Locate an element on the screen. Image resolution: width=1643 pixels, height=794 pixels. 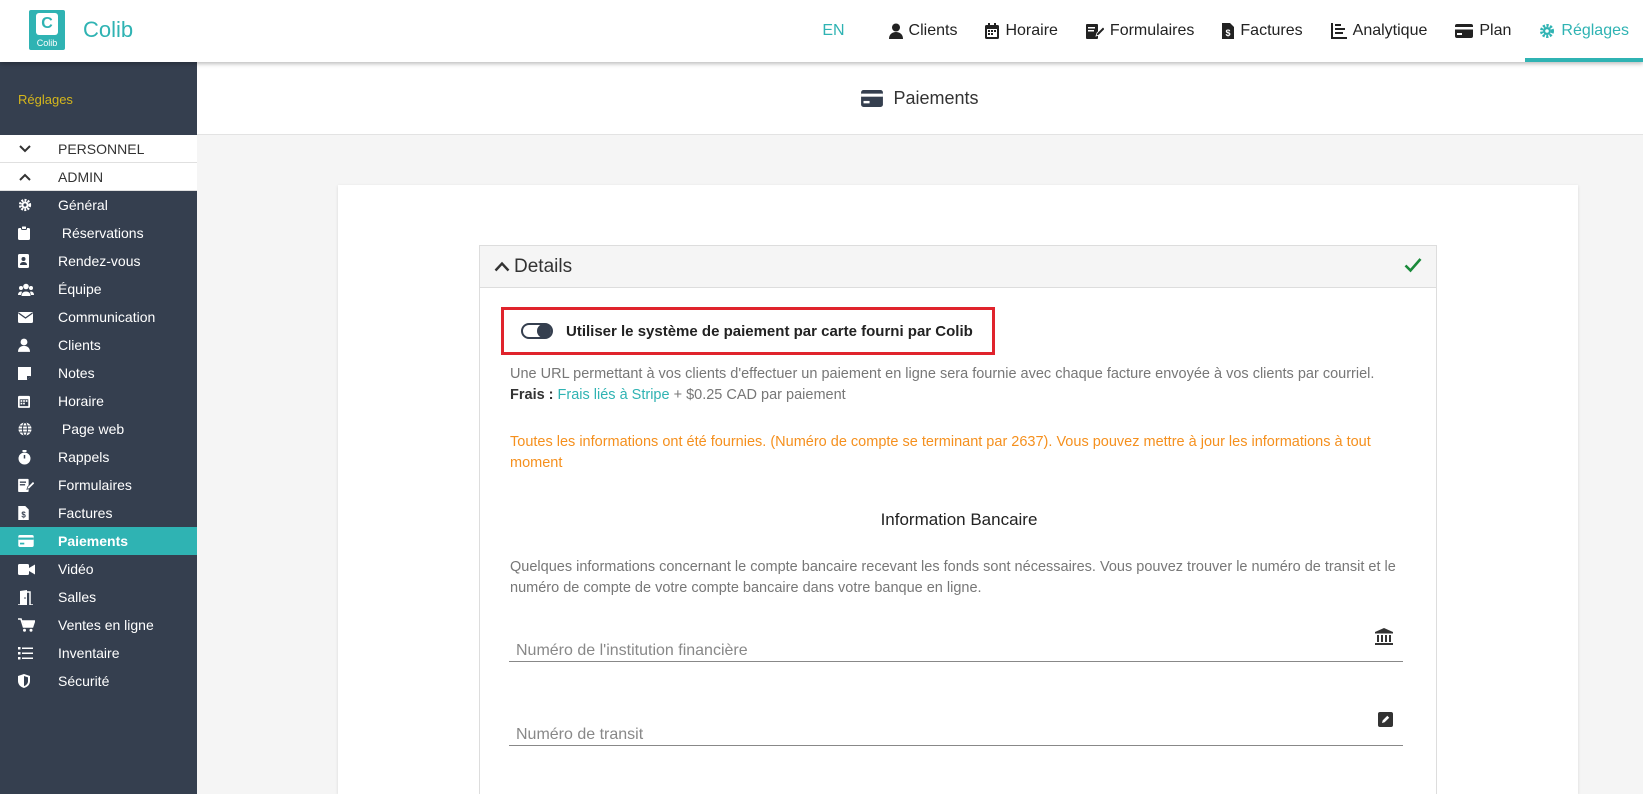
language-switch: EN is located at coordinates (833, 31).